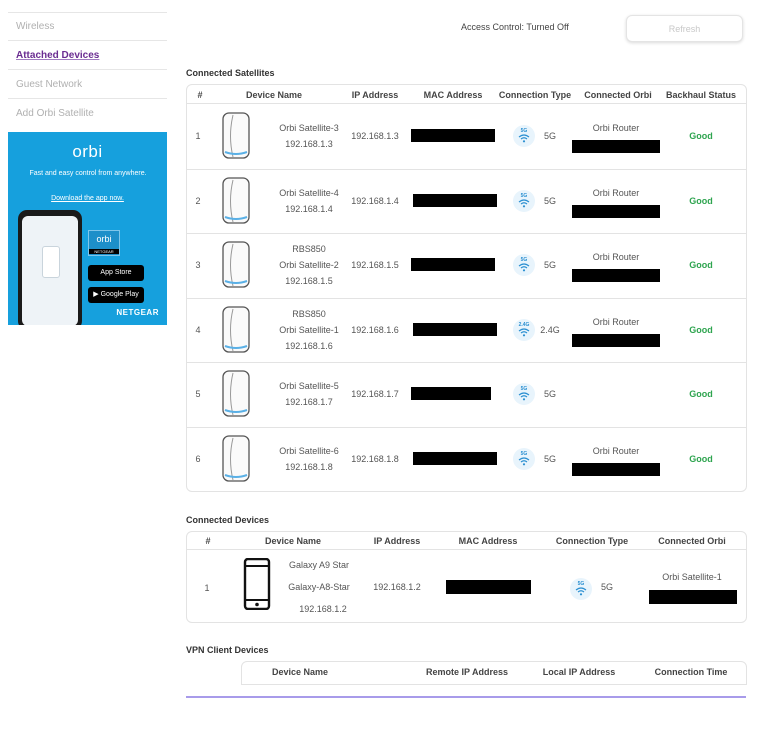 This screenshot has height=736, width=778. What do you see at coordinates (137, 312) in the screenshot?
I see `netgear-logo: NETGEAR` at bounding box center [137, 312].